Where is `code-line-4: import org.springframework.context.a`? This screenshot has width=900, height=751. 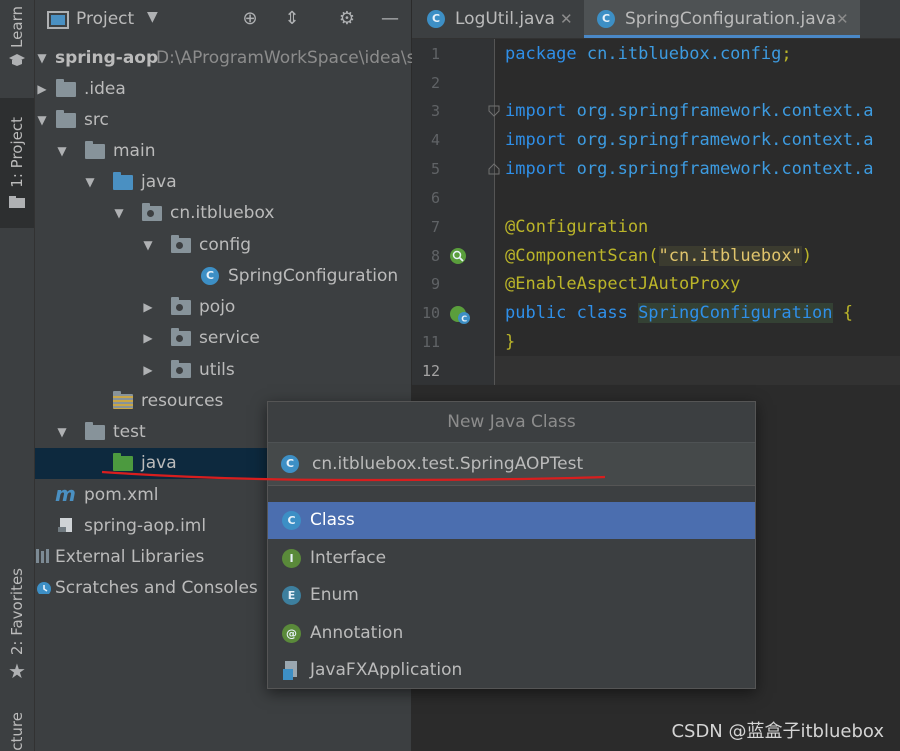
code-line-4: import org.springframework.context.a is located at coordinates (689, 140).